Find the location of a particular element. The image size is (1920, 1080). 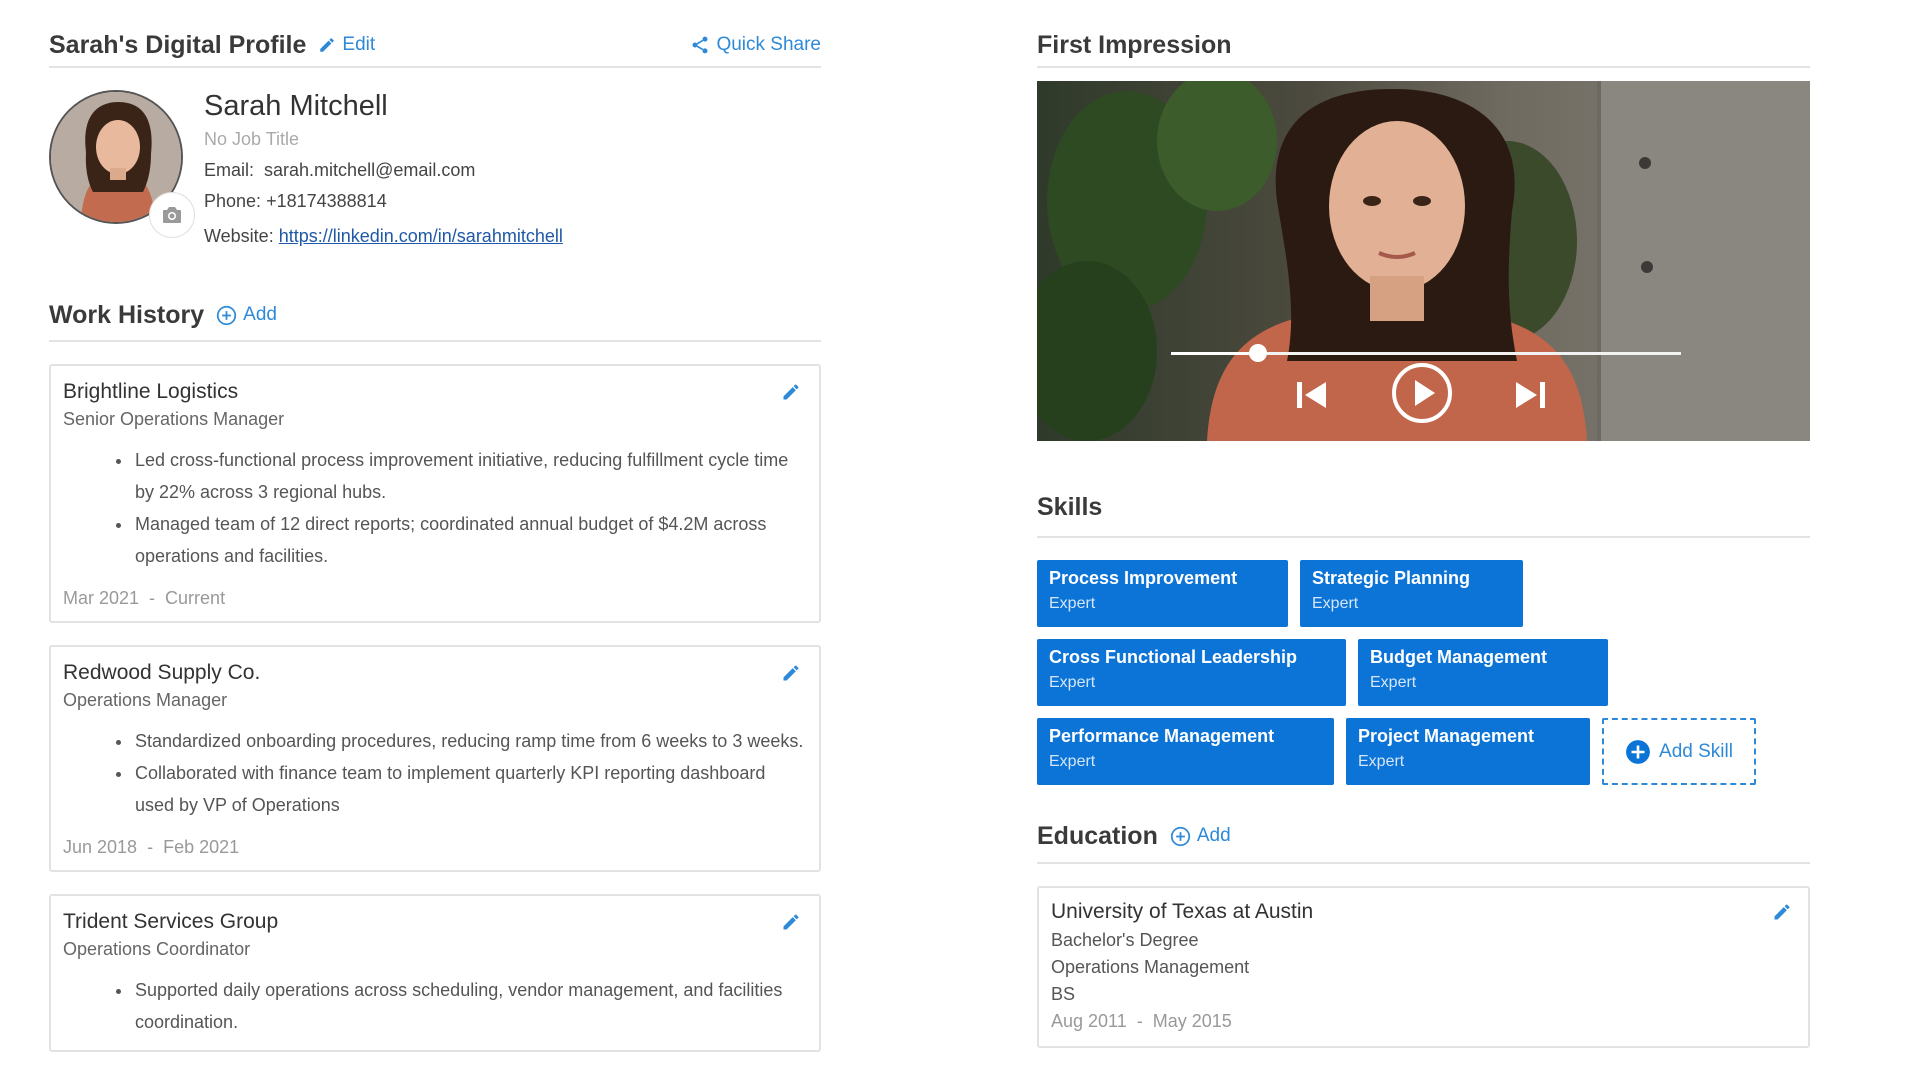

job-dates: Jun 2018 - Feb 2021 is located at coordinates (151, 847).